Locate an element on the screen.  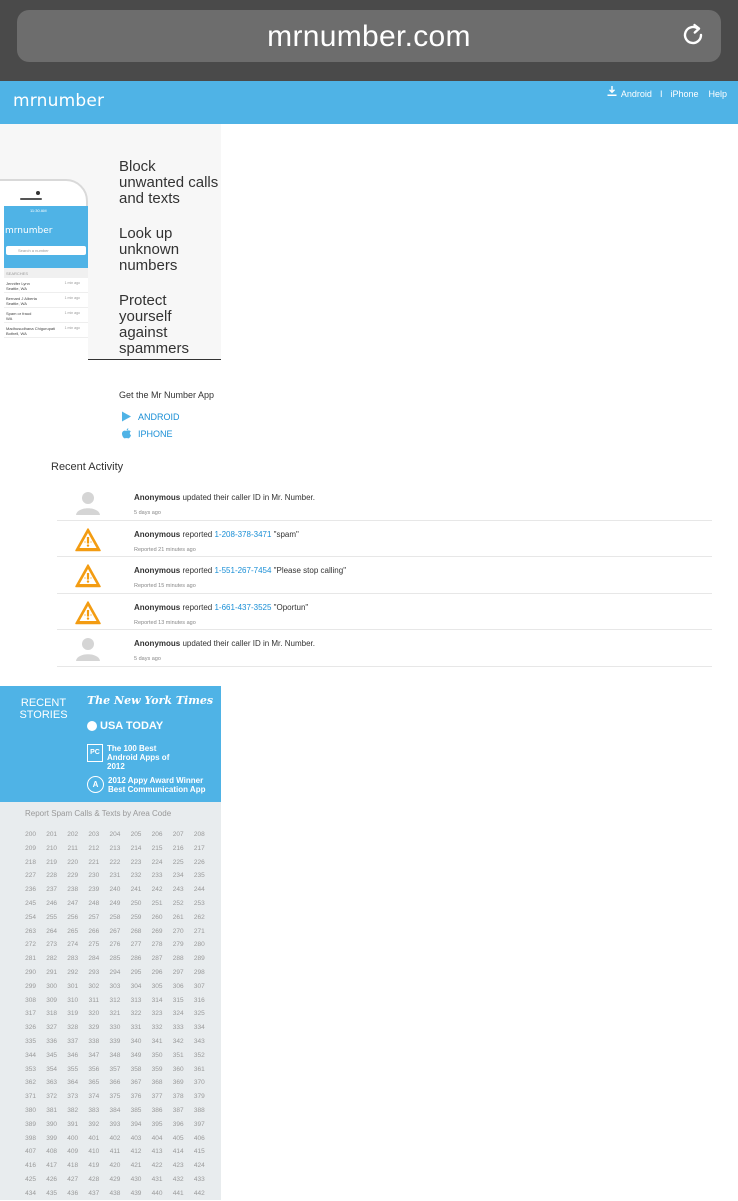
area-code-link: 266 is located at coordinates (93, 932).